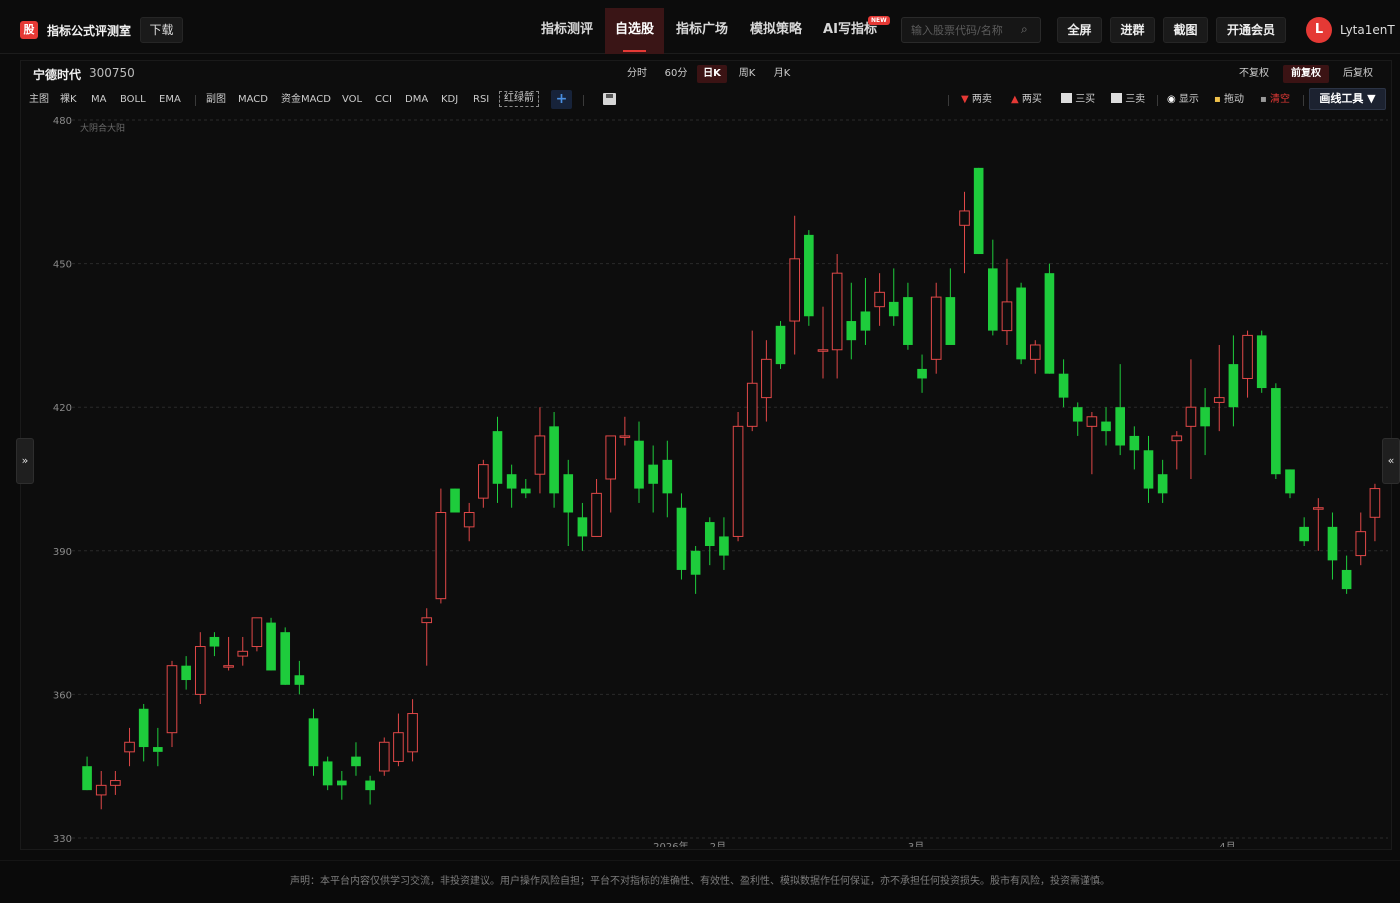  I want to click on indicator-vol: VOL, so click(352, 100).